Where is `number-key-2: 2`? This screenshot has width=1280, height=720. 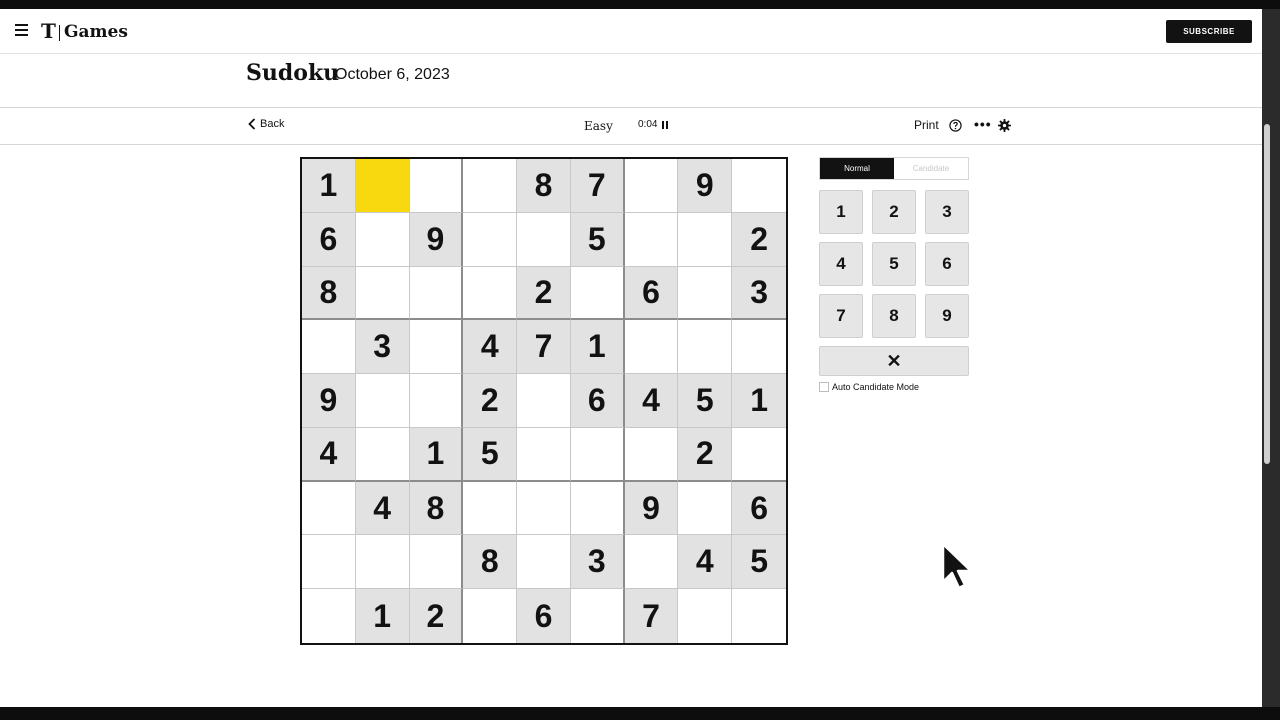 number-key-2: 2 is located at coordinates (894, 212).